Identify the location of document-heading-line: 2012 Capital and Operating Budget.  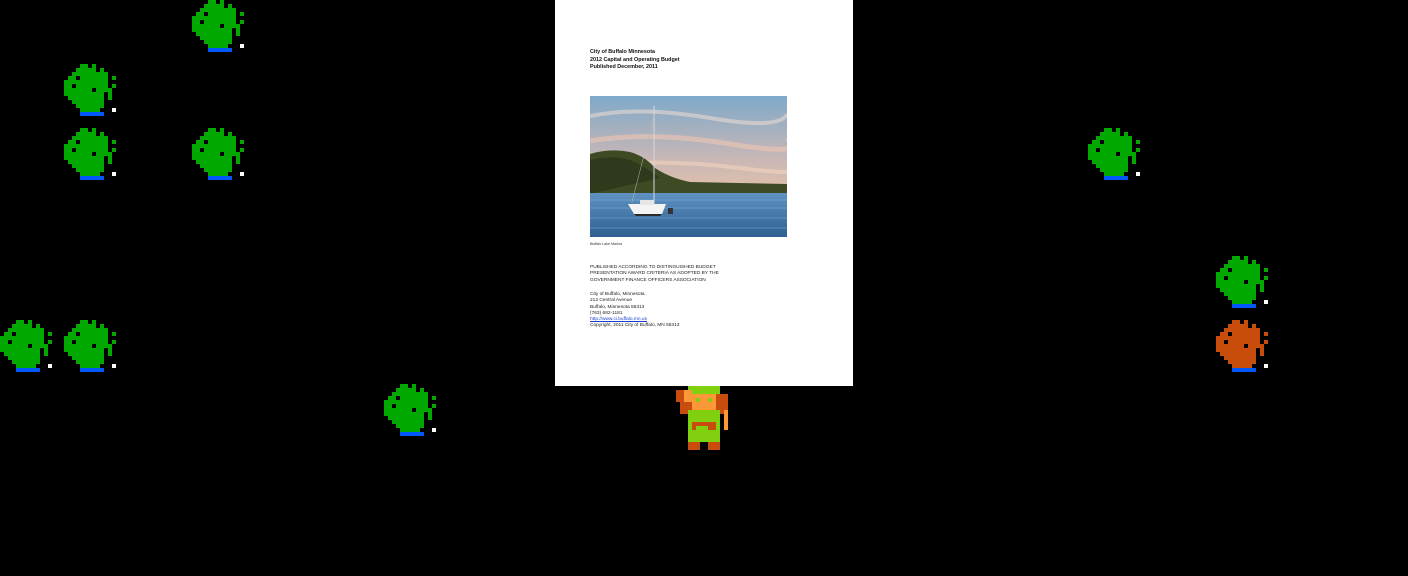
(635, 59).